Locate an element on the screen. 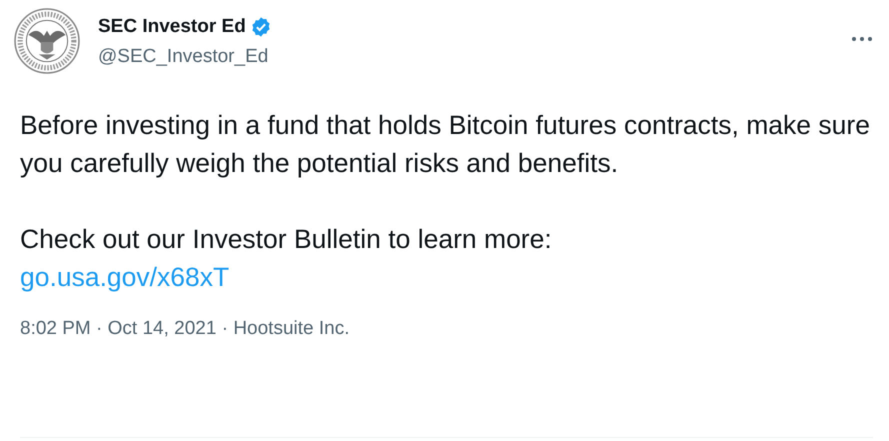  author-name: SEC Investor Ed is located at coordinates (172, 27).